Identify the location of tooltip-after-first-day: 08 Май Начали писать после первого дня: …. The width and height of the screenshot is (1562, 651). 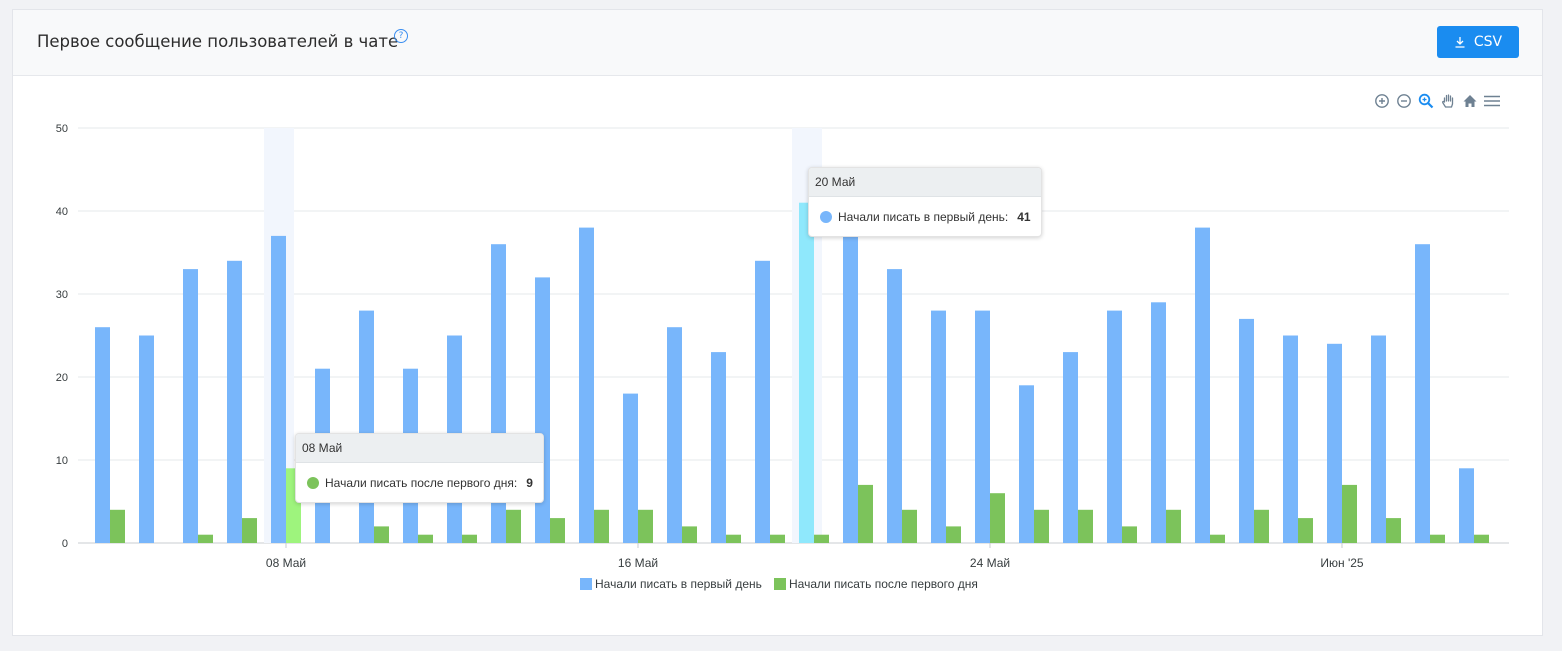
(419, 468).